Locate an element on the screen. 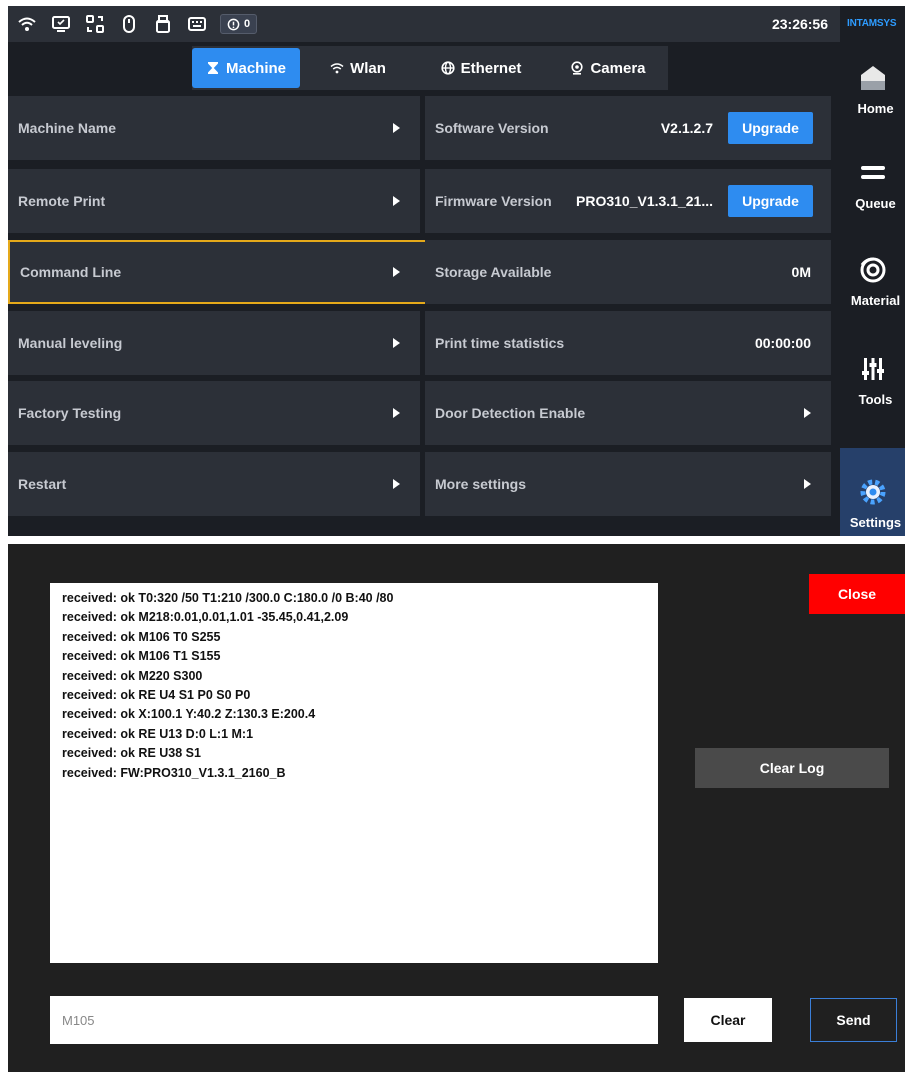 The image size is (905, 1072). tab-camera: Camera is located at coordinates (608, 68).